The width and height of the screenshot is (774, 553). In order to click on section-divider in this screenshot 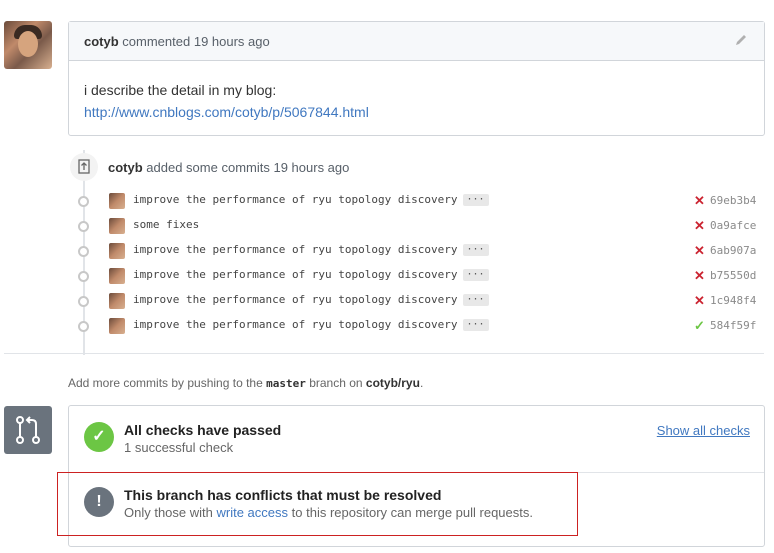, I will do `click(384, 353)`.